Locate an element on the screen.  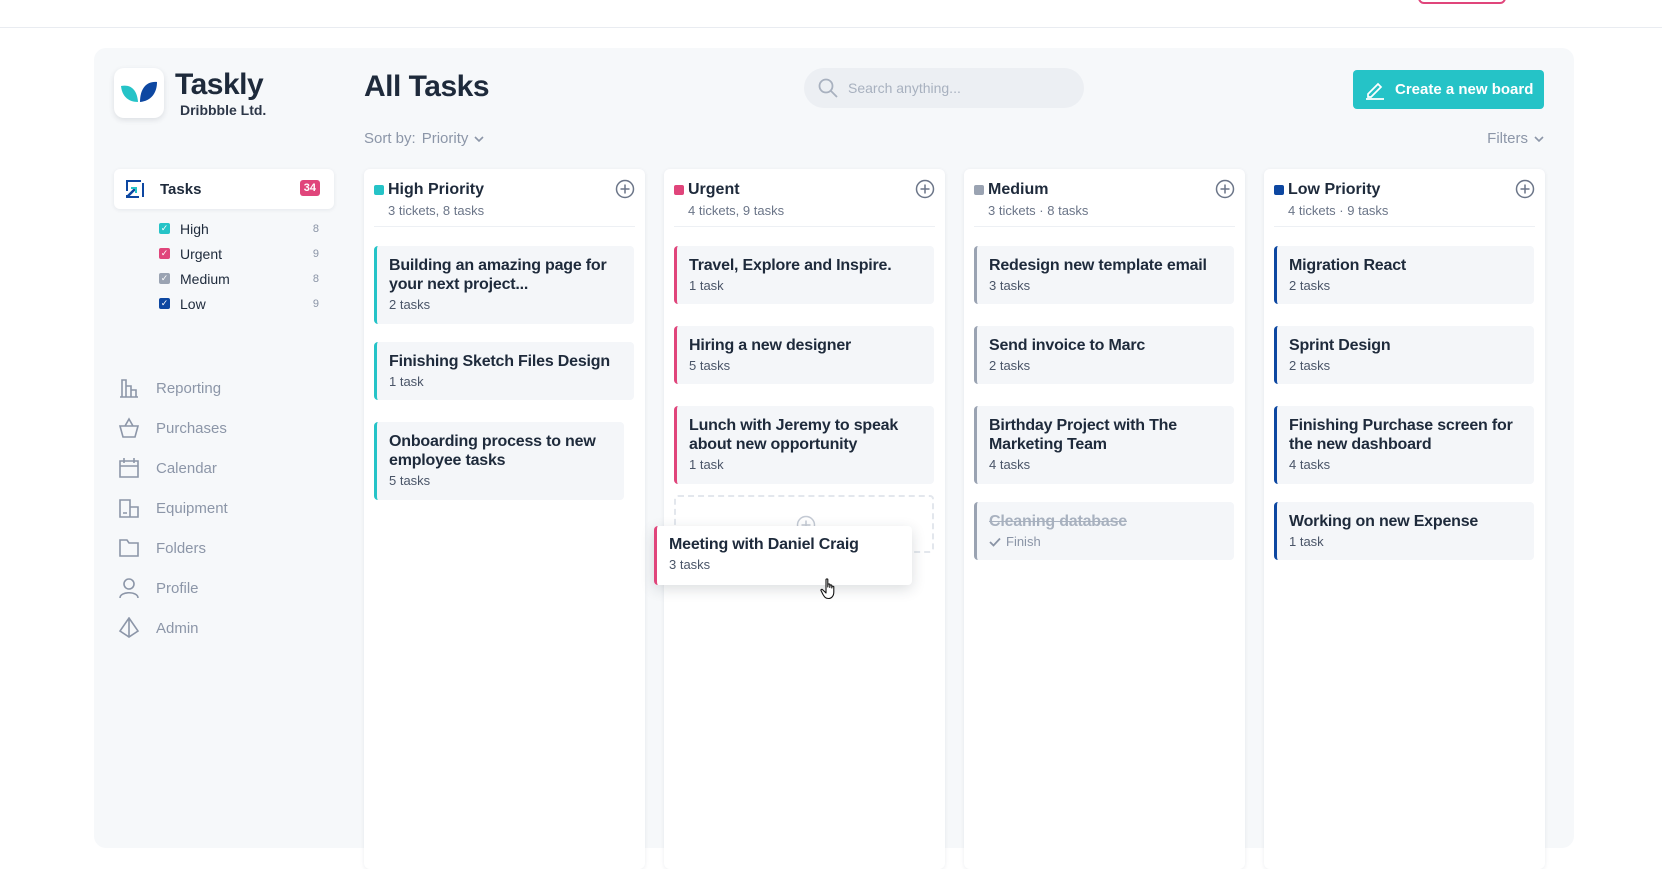
create-board-button: Create a new board is located at coordinates (1448, 89).